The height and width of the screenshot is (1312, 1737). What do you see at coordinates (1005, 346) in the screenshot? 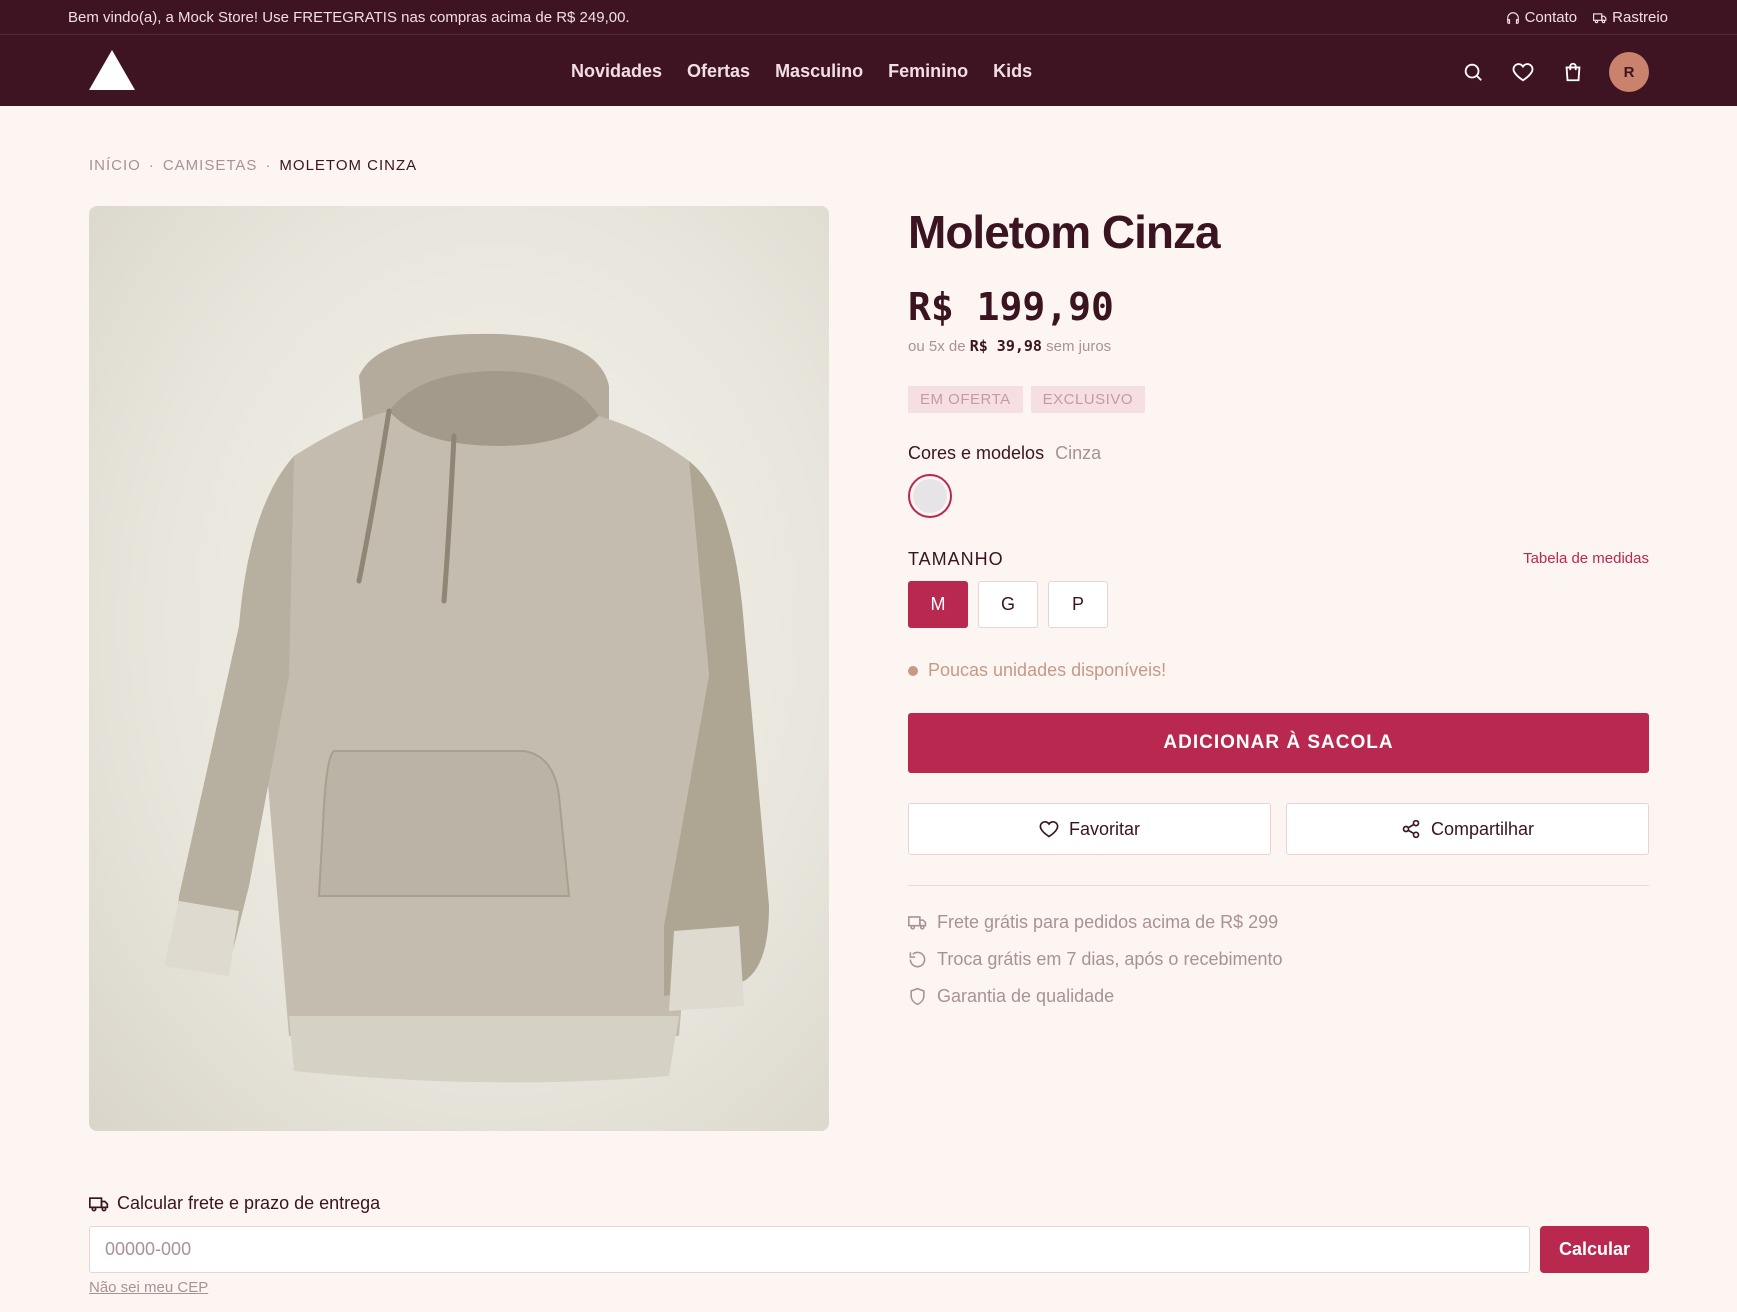
I see `installment-value: R$ 39,98` at bounding box center [1005, 346].